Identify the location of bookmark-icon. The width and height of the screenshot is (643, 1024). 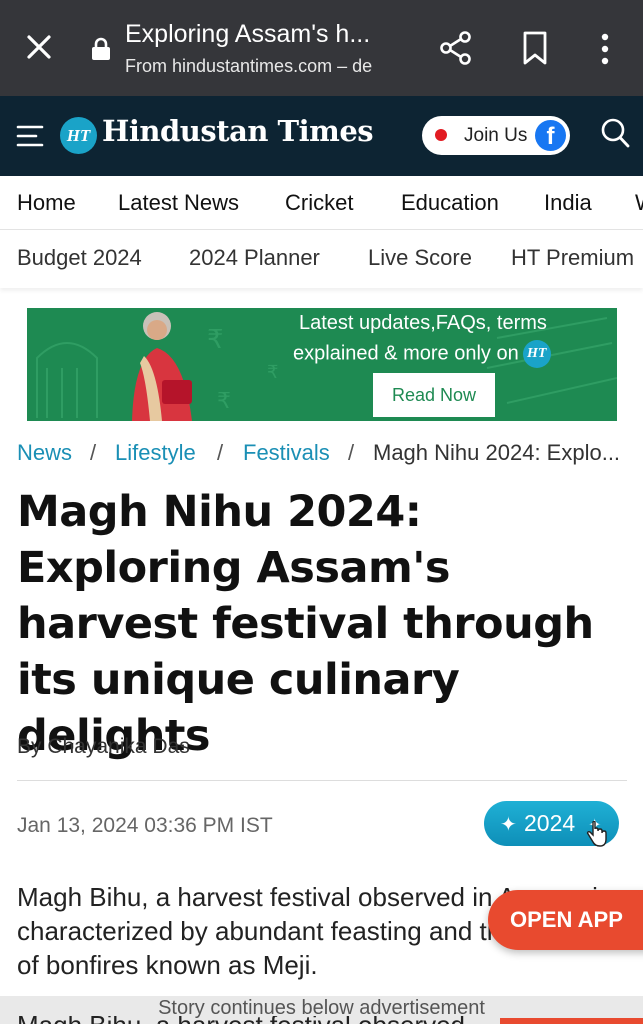
(535, 48).